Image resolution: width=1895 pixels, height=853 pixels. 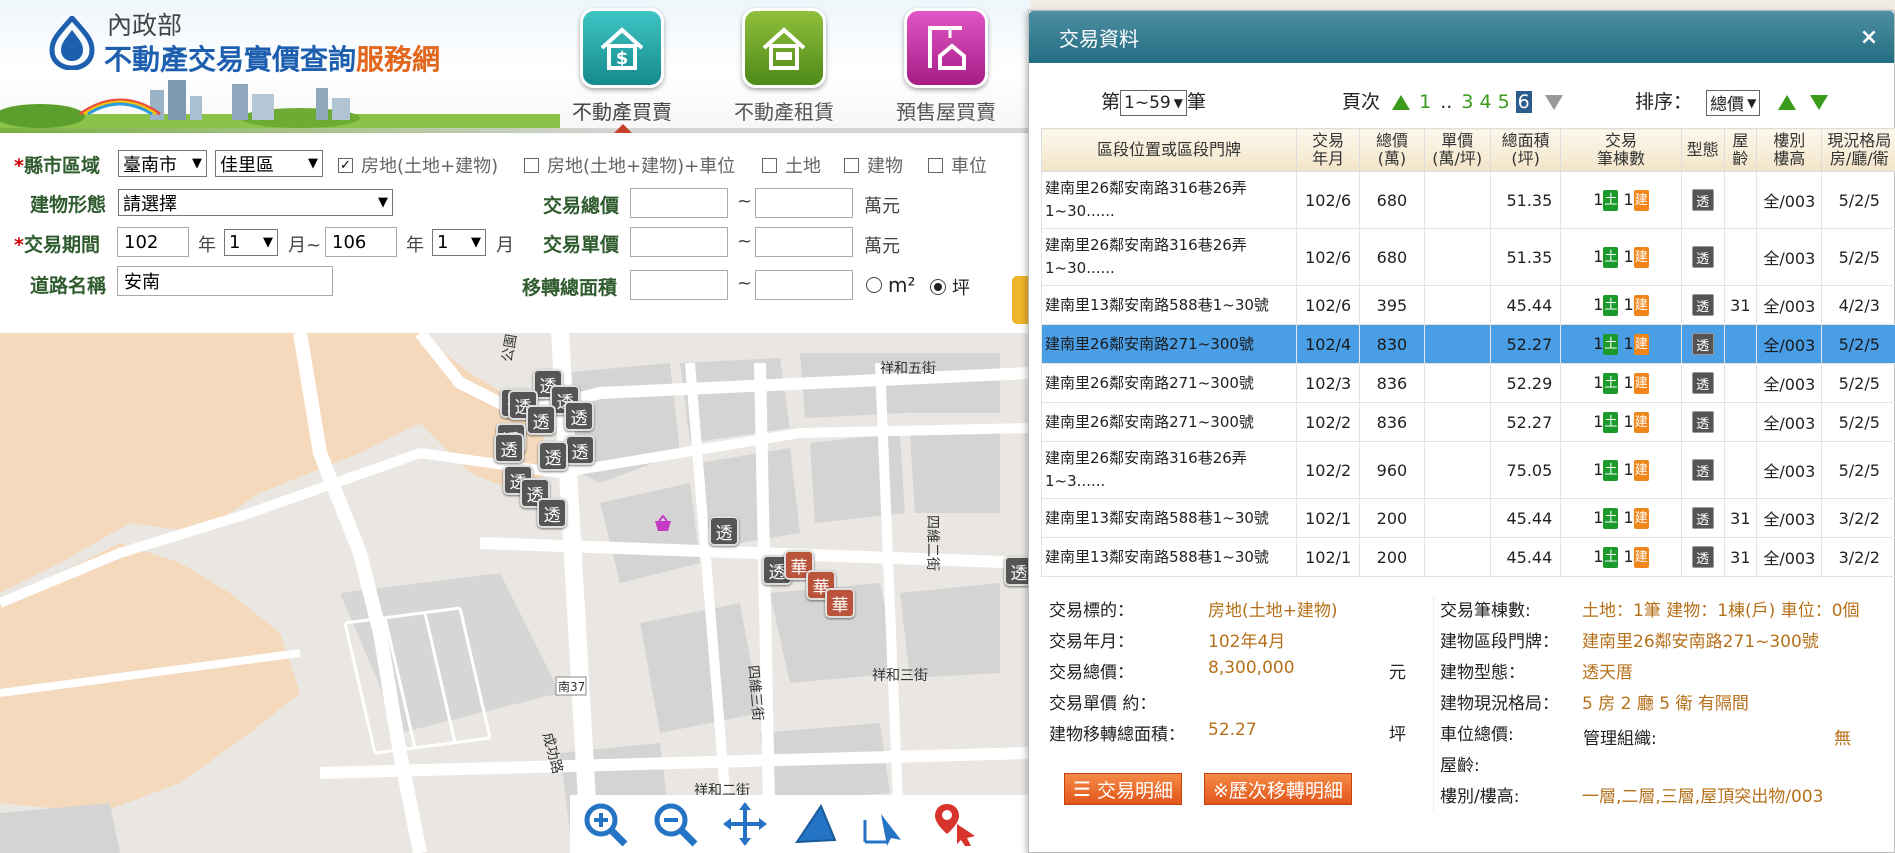 I want to click on nav-presale: 預售屋買賣, so click(x=946, y=68).